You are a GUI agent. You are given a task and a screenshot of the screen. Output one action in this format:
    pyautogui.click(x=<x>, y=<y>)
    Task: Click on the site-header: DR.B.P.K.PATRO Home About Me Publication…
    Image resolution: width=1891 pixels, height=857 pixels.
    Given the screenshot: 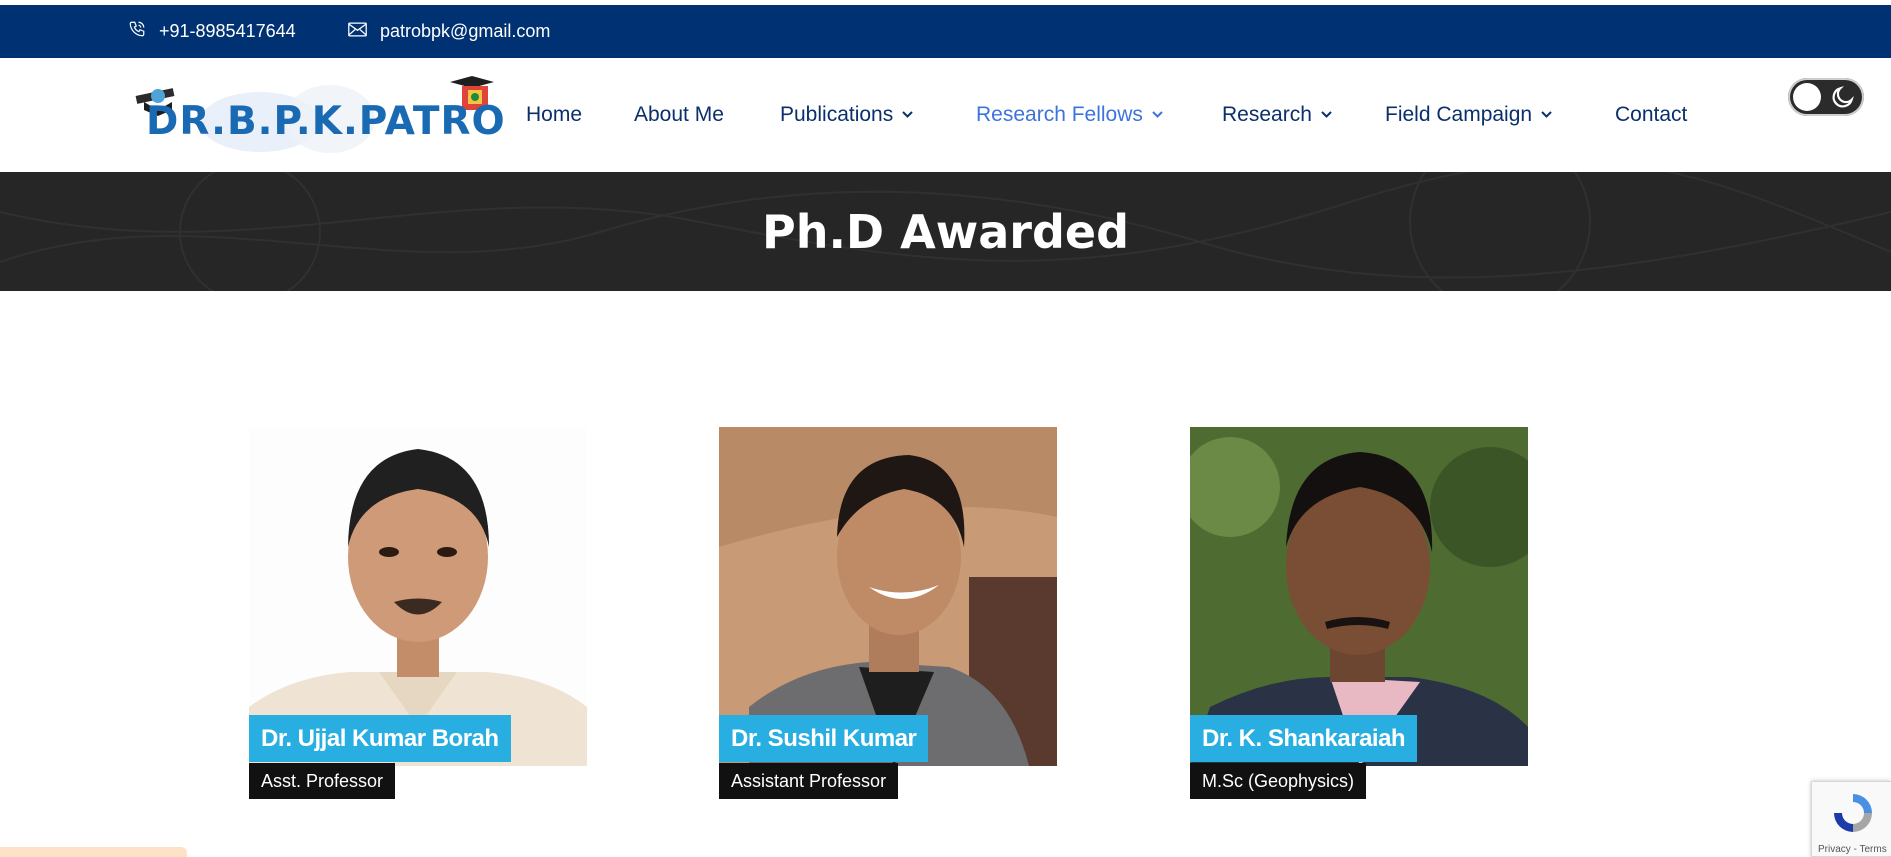 What is the action you would take?
    pyautogui.click(x=945, y=115)
    